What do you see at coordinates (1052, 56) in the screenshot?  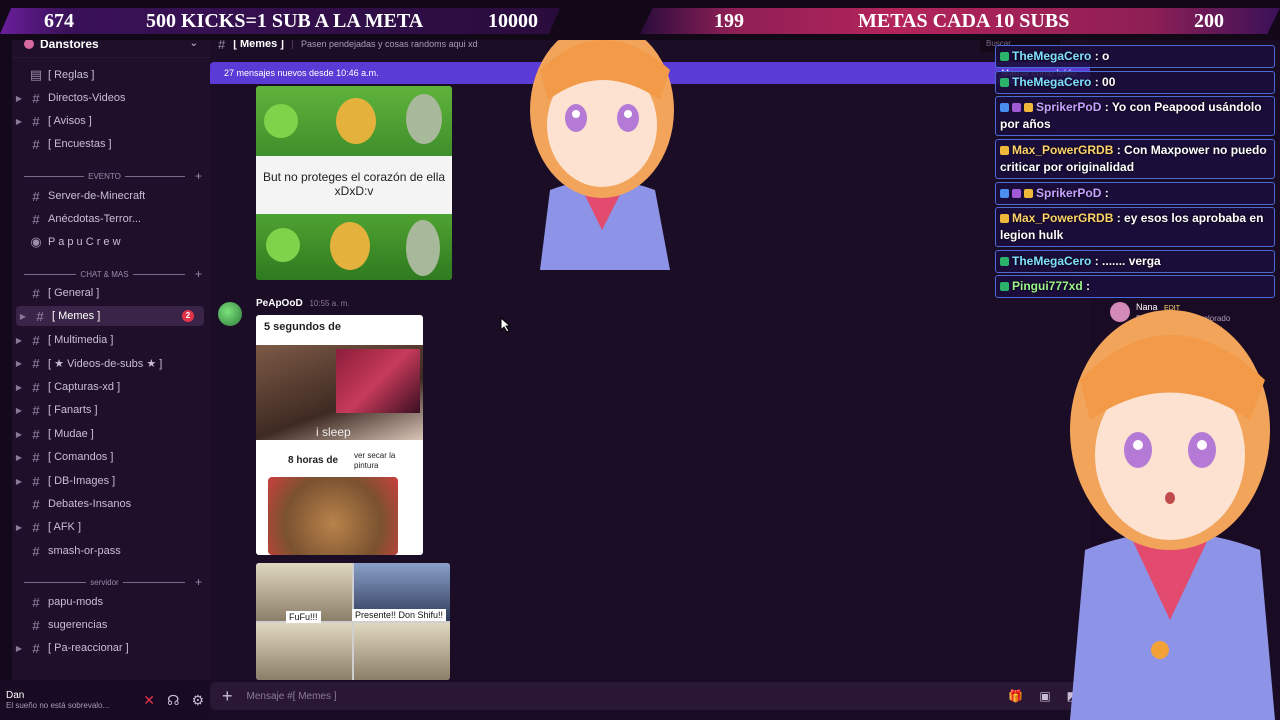 I see `chat-username: TheMegaCero` at bounding box center [1052, 56].